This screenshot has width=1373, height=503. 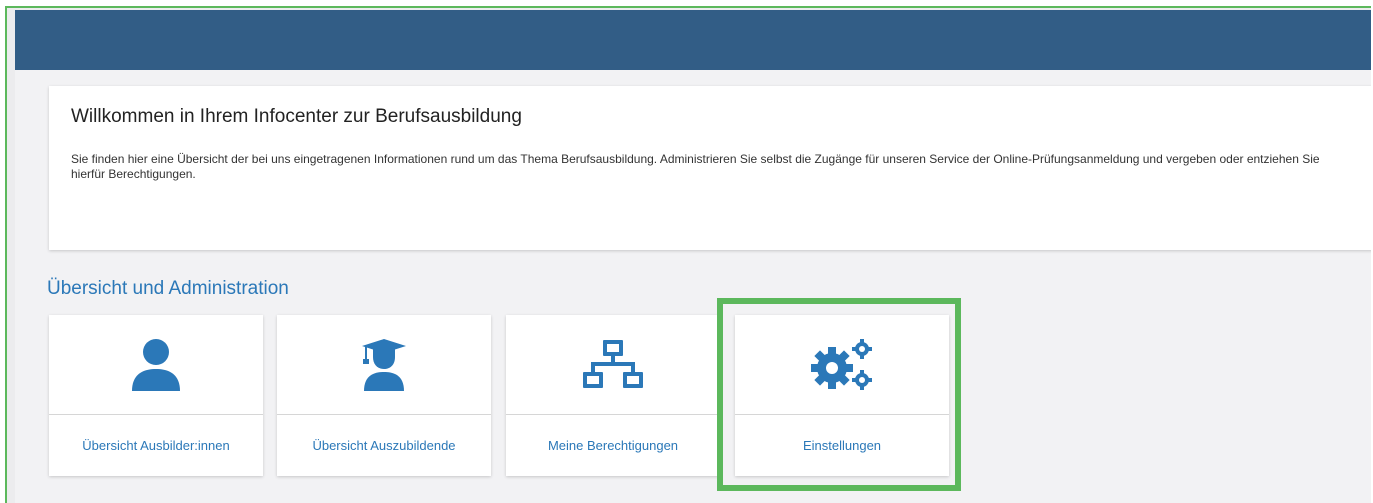 I want to click on gears-icon, so click(x=842, y=364).